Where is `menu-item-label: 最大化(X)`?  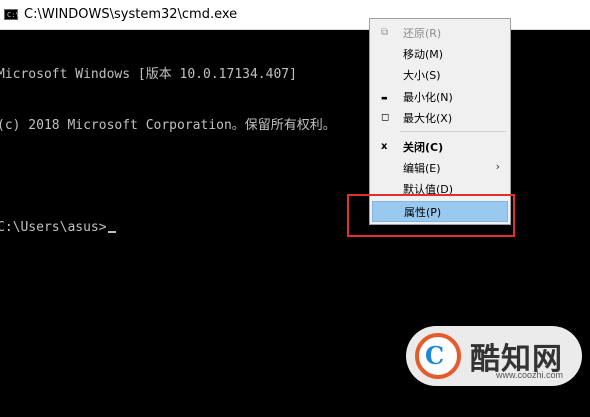
menu-item-label: 最大化(X) is located at coordinates (428, 118).